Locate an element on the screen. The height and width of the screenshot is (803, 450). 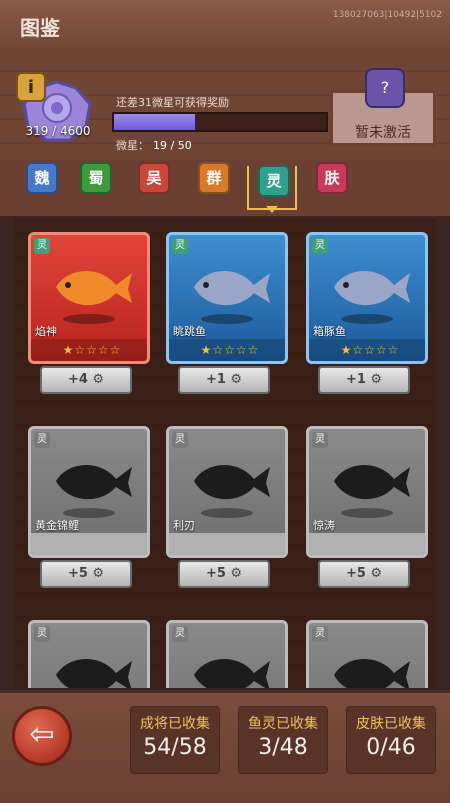
collection-stat: 鱼灵已收集 3/48 is located at coordinates (283, 740).